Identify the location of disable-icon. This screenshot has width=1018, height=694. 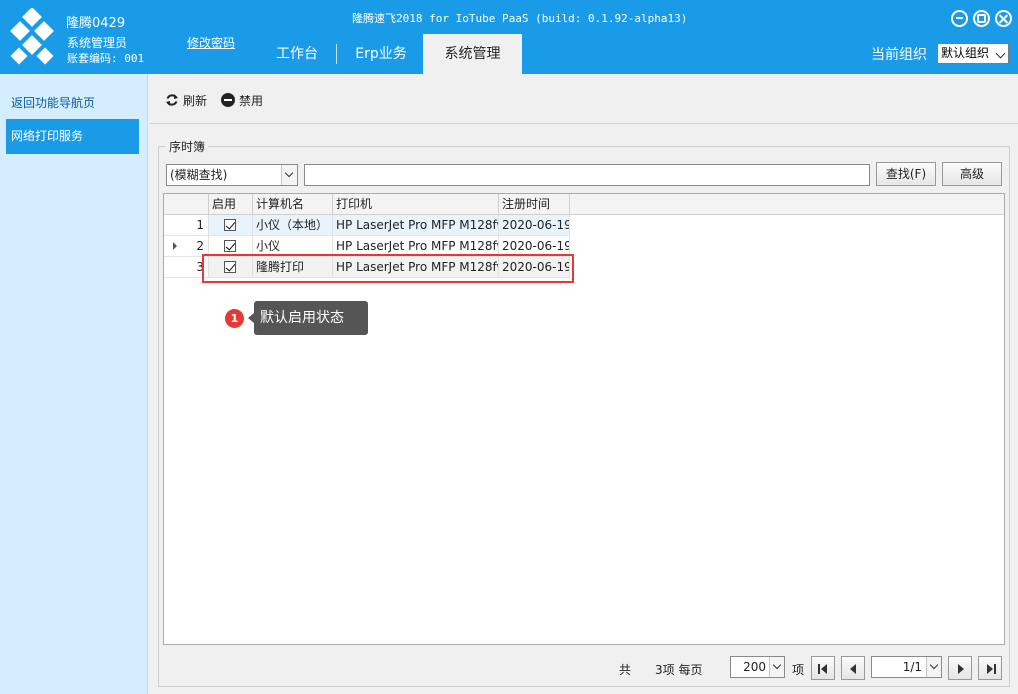
(228, 100).